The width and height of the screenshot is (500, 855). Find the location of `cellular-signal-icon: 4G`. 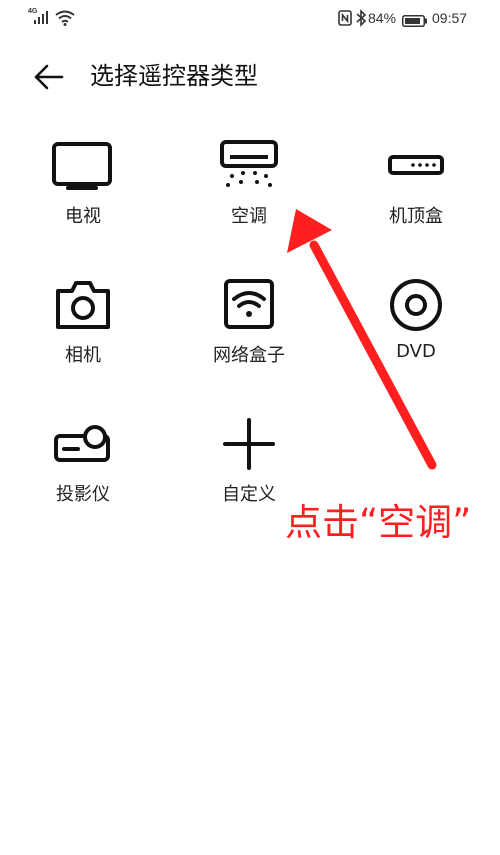

cellular-signal-icon: 4G is located at coordinates (40, 17).